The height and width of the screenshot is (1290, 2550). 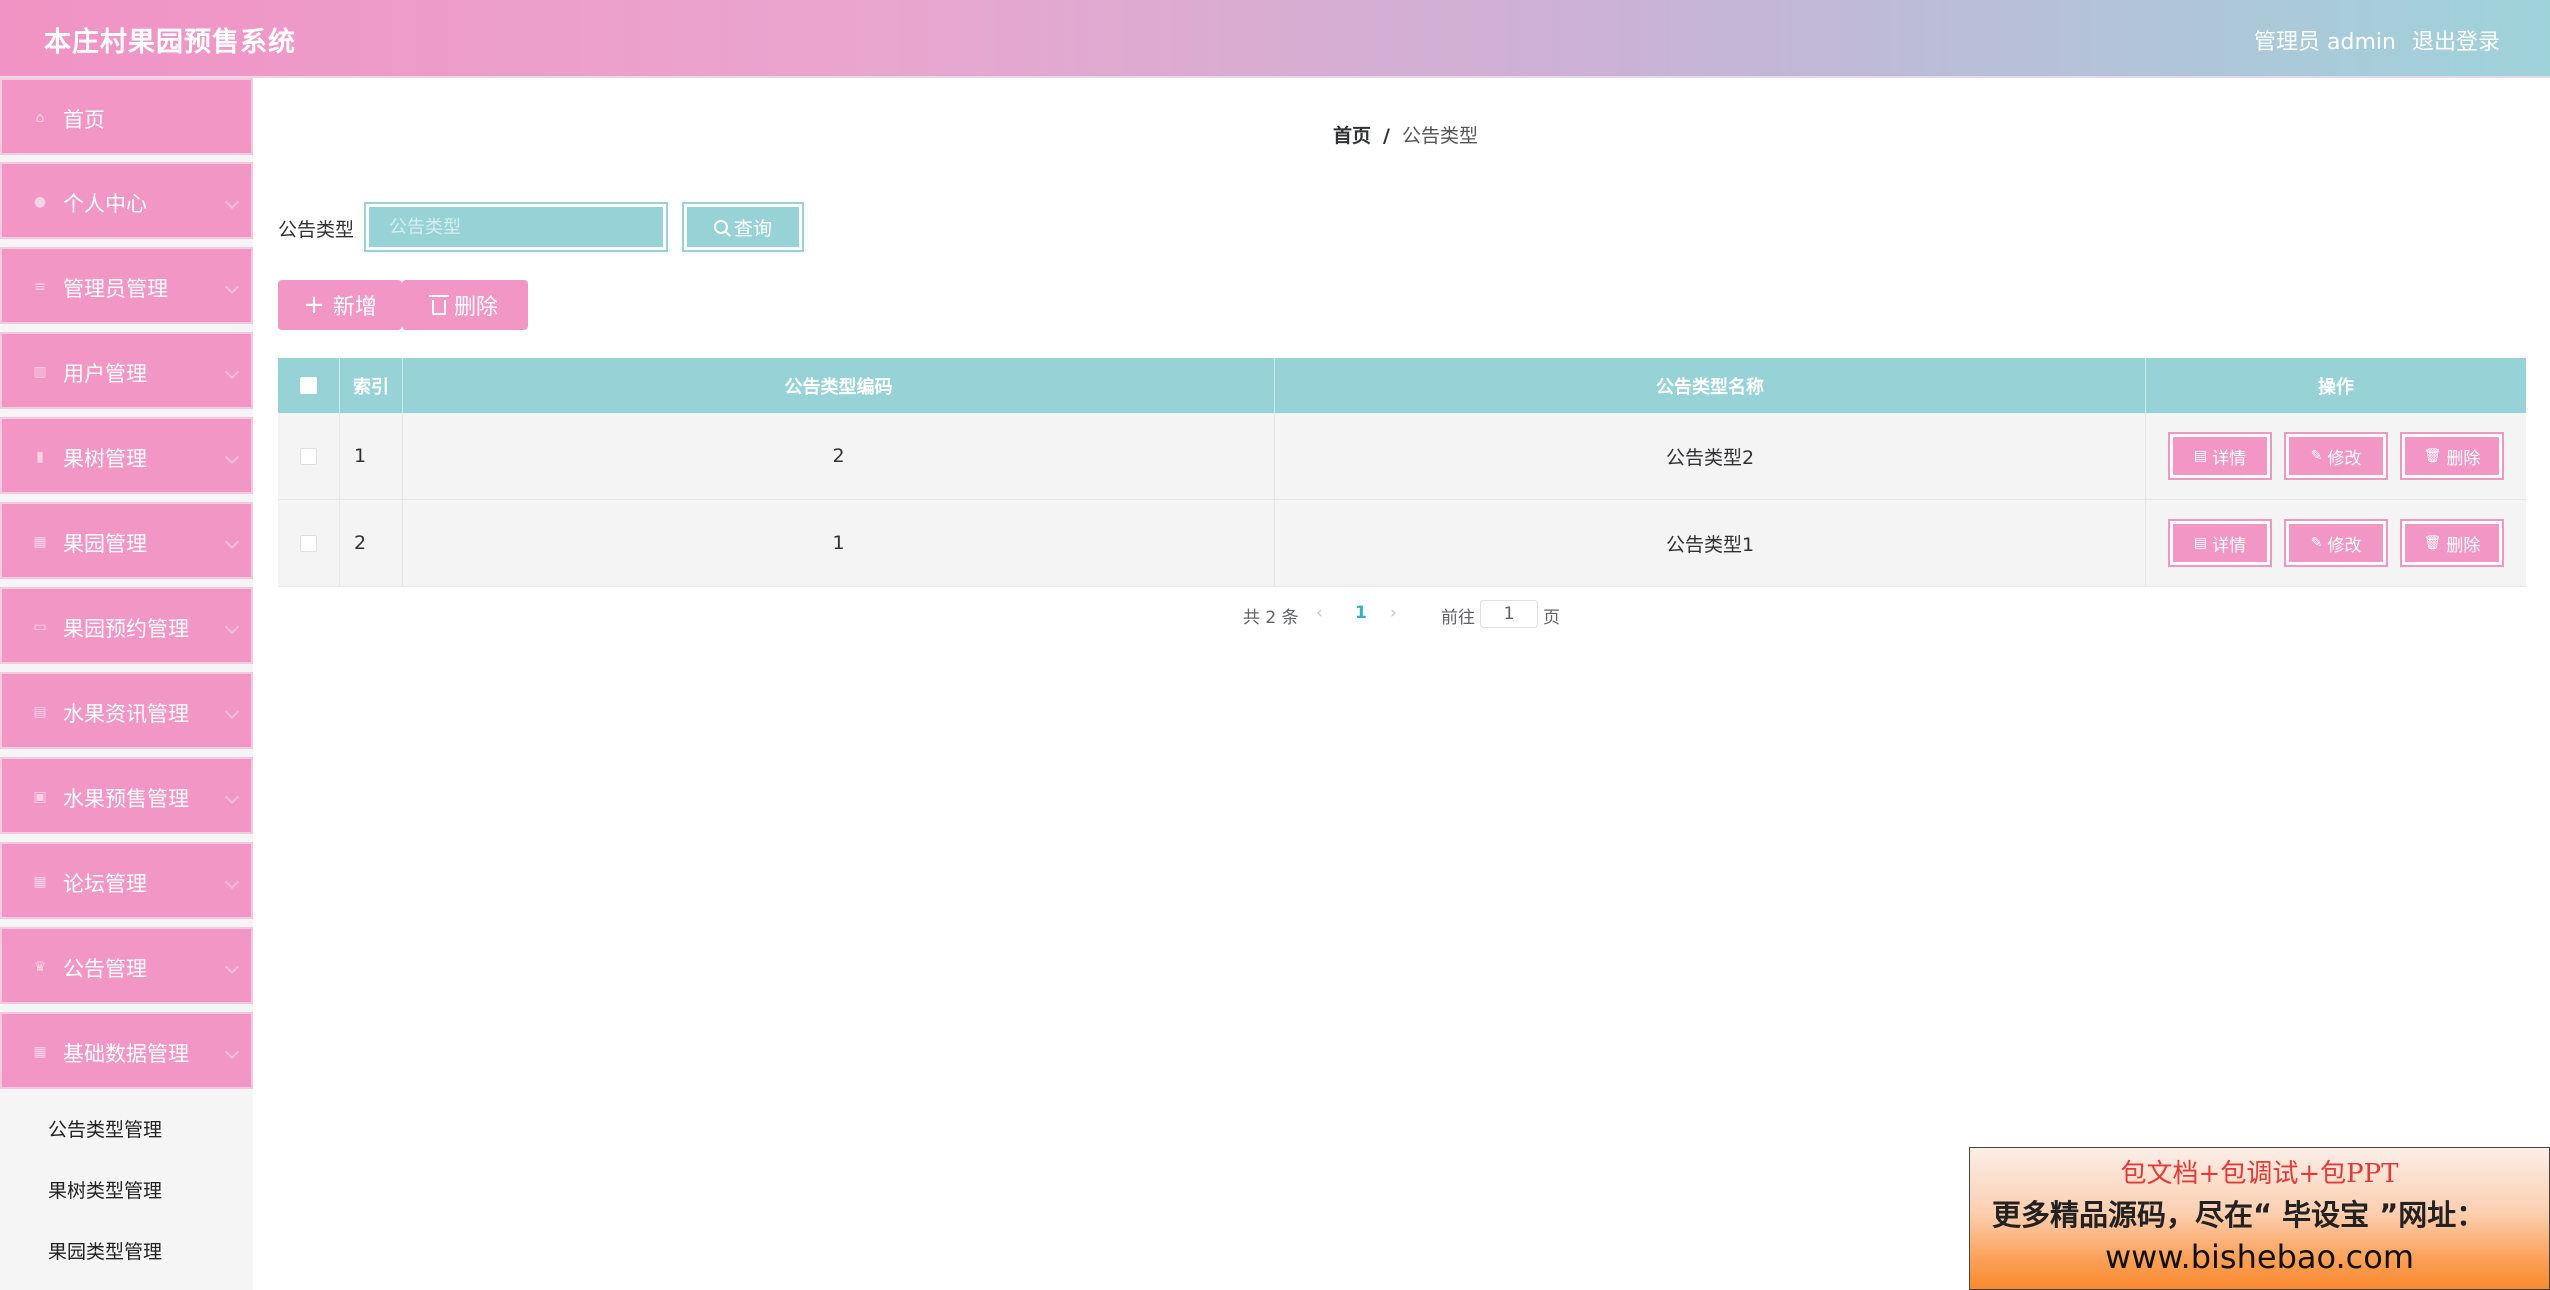 I want to click on goto-page-input, so click(x=1509, y=614).